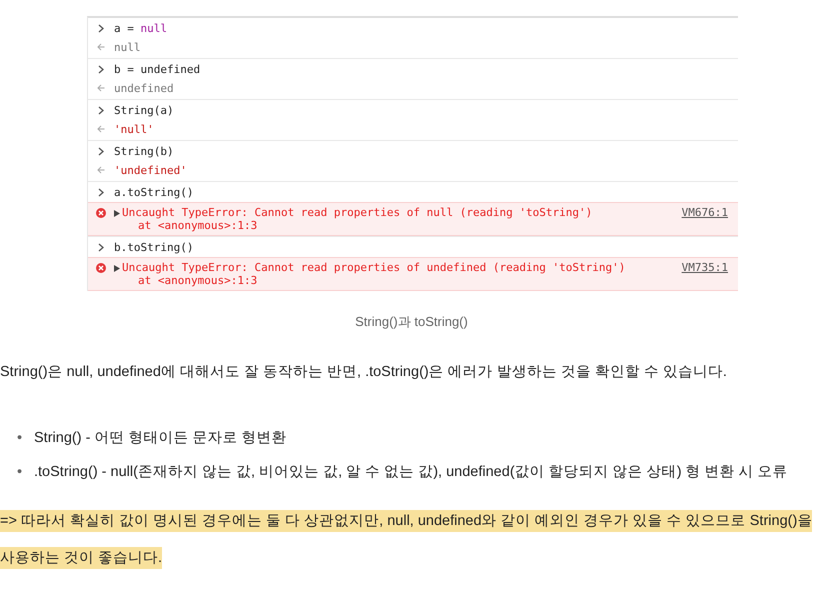 The width and height of the screenshot is (823, 593). Describe the element at coordinates (81, 558) in the screenshot. I see `highlighted-text: 사용하는 것이 좋습니다.` at that location.